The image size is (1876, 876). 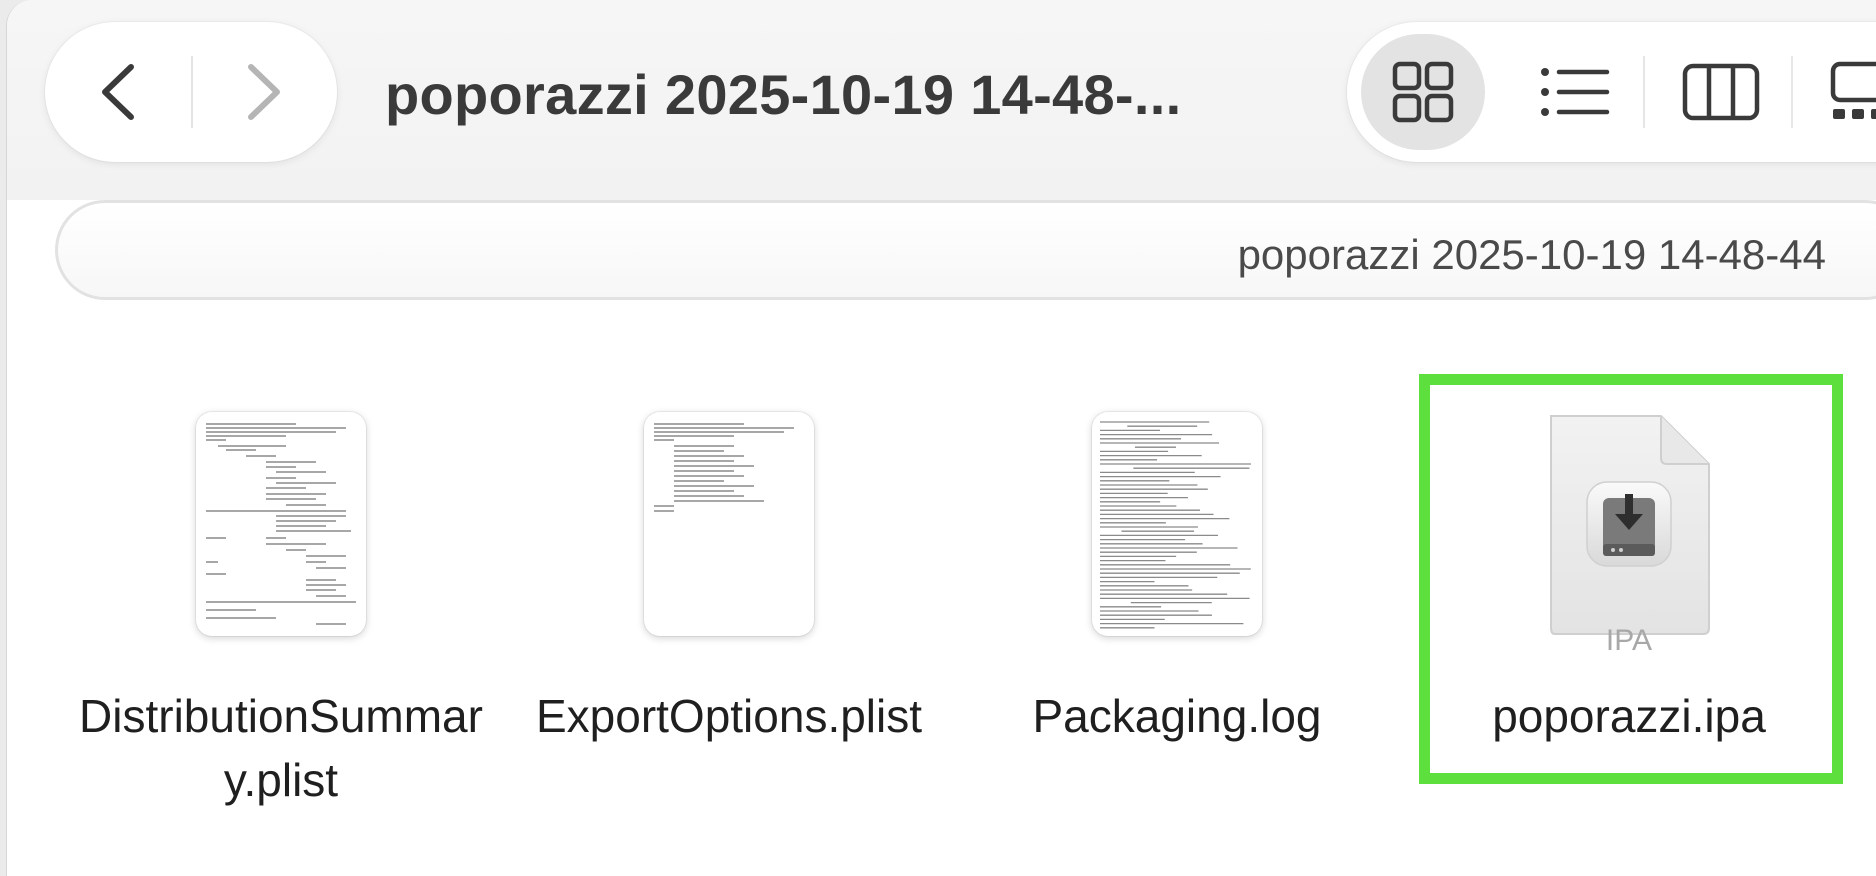 What do you see at coordinates (965, 250) in the screenshot?
I see `path-bar: poporazzi 2025-10-19 14-48-44` at bounding box center [965, 250].